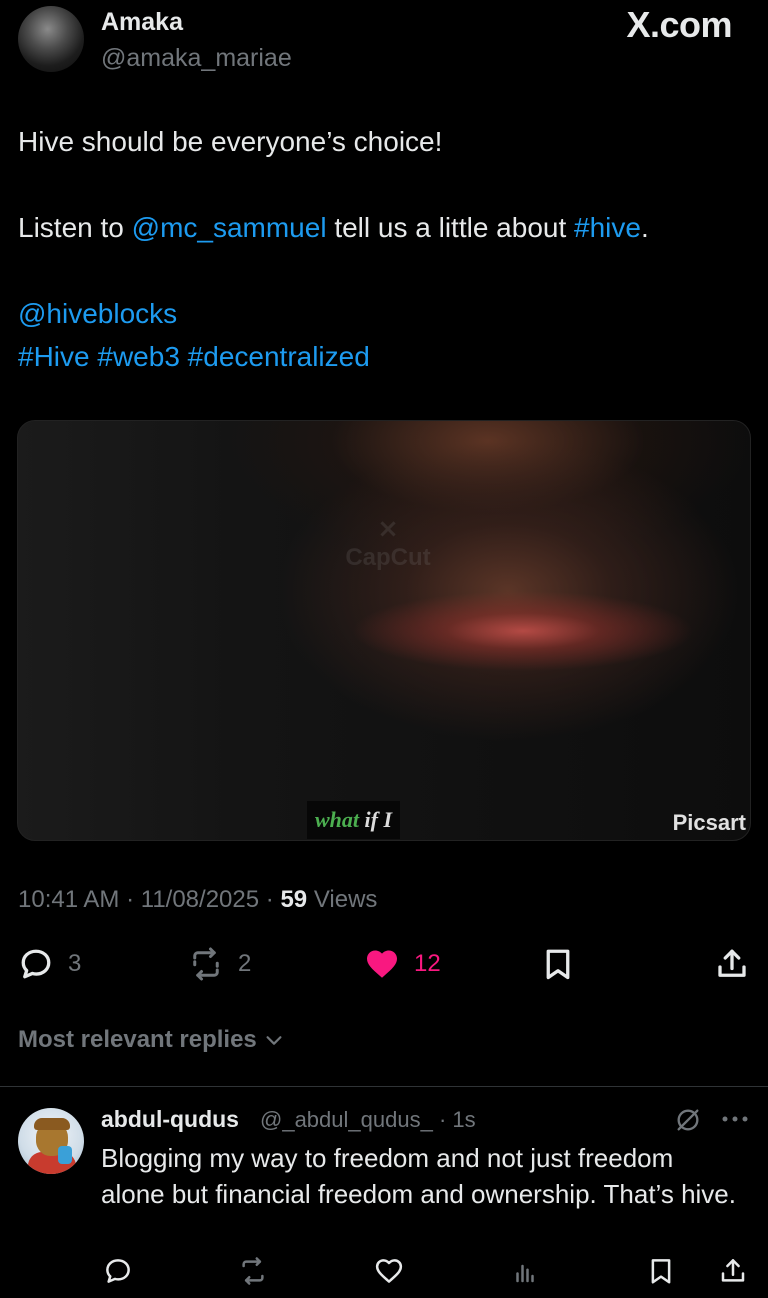  Describe the element at coordinates (51, 39) in the screenshot. I see `author-avatar` at that location.